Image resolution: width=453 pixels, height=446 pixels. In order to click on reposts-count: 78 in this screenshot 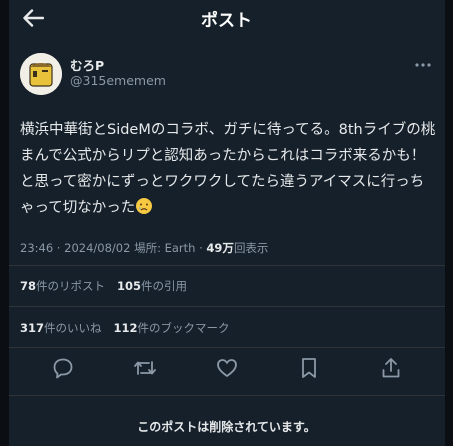, I will do `click(28, 286)`.